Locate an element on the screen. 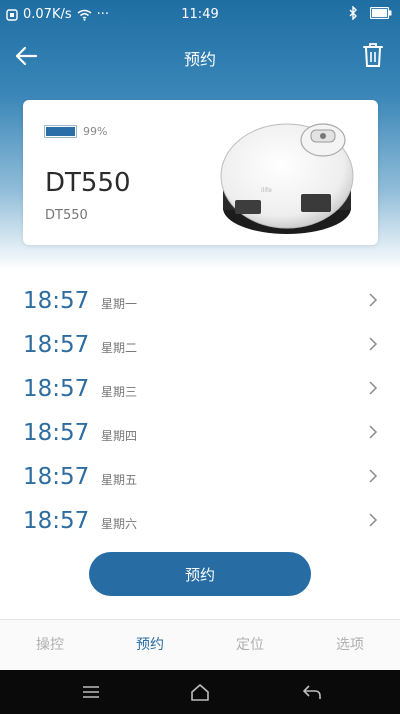  schedule-day: 星期五 is located at coordinates (119, 480).